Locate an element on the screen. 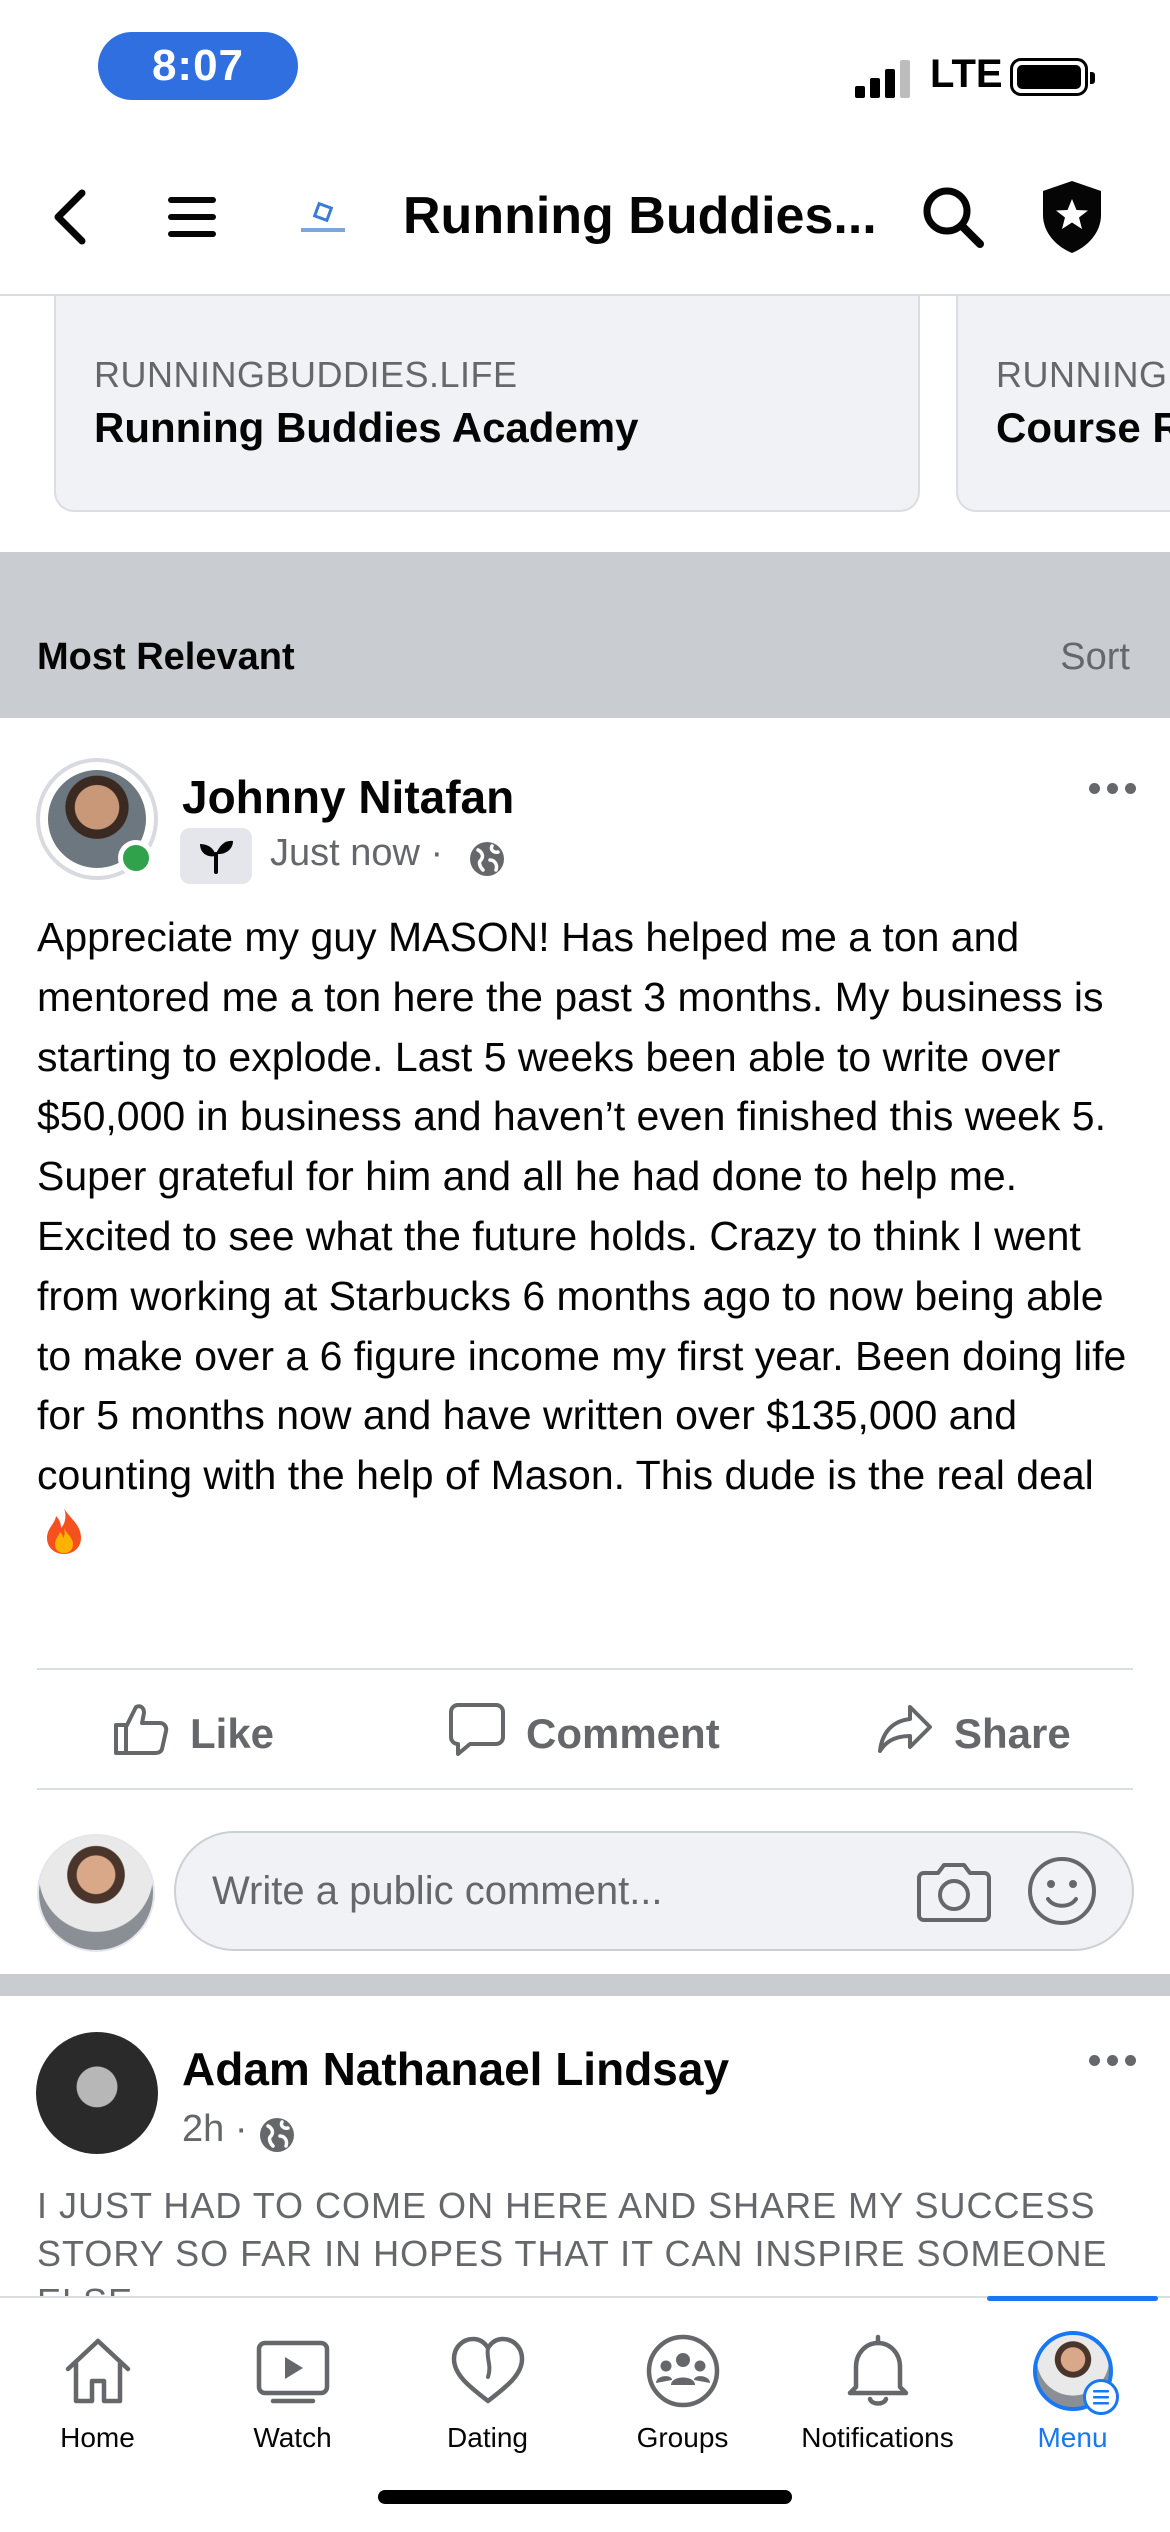 Image resolution: width=1170 pixels, height=2532 pixels. tab-label: Menu is located at coordinates (1072, 2437).